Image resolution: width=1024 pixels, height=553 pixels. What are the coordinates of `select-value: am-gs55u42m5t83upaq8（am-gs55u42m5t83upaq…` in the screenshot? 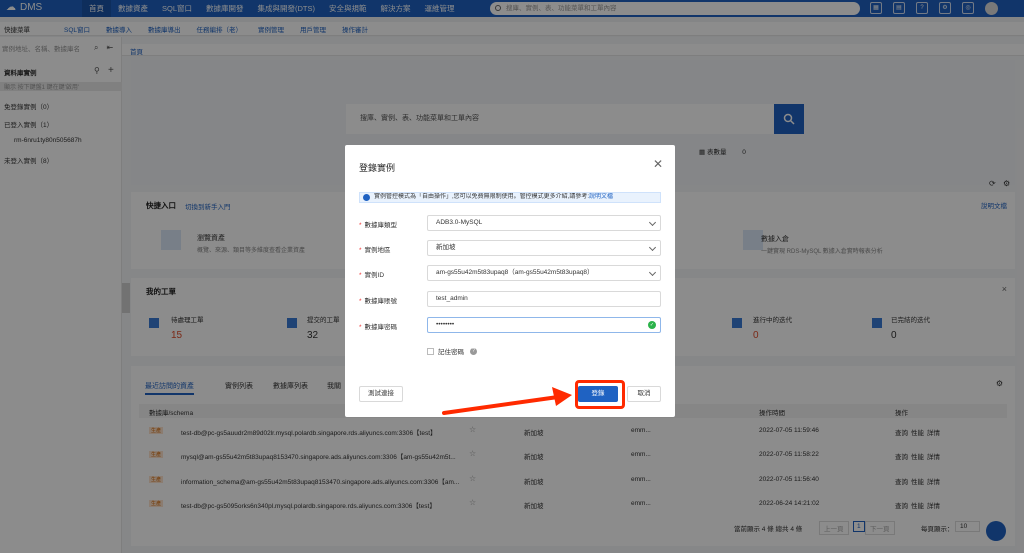 It's located at (515, 272).